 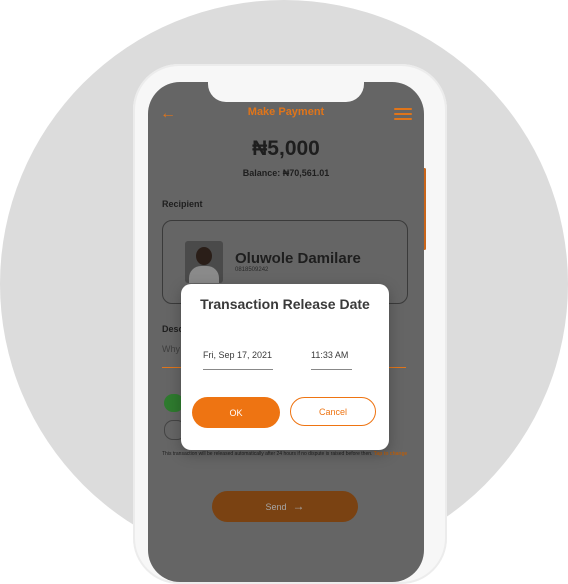 I want to click on cancel-button: Cancel, so click(x=333, y=411).